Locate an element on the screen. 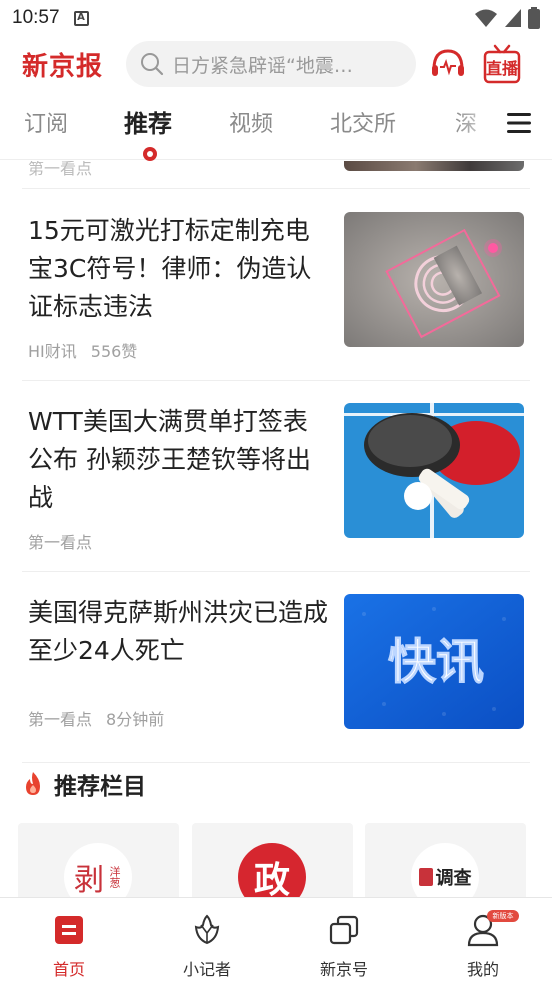 This screenshot has width=552, height=981. article-title: WTT美国大满贯单打签表公布 孙颖莎王楚钦等将出战 is located at coordinates (169, 459).